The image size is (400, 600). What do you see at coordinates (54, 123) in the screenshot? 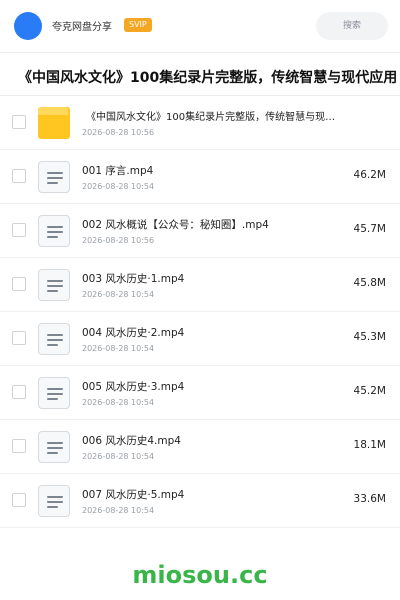
I see `folder-icon` at bounding box center [54, 123].